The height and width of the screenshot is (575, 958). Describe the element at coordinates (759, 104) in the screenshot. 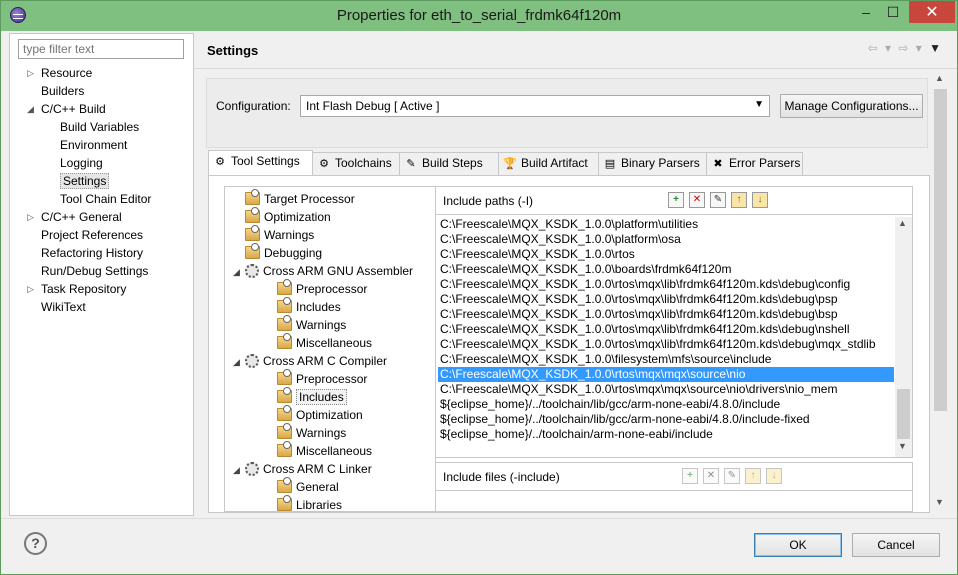

I see `chevron-down-icon: ▼` at that location.